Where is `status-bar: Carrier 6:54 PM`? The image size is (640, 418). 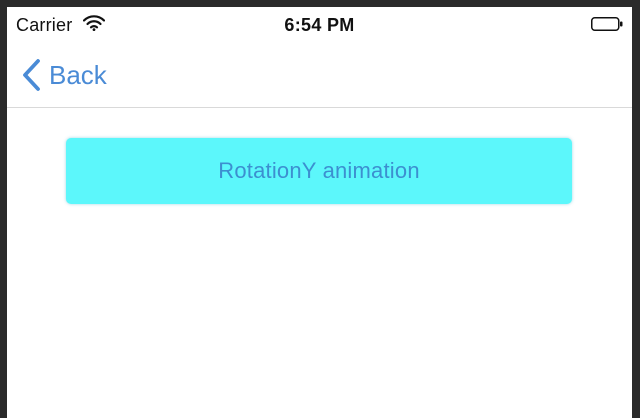 status-bar: Carrier 6:54 PM is located at coordinates (319, 25).